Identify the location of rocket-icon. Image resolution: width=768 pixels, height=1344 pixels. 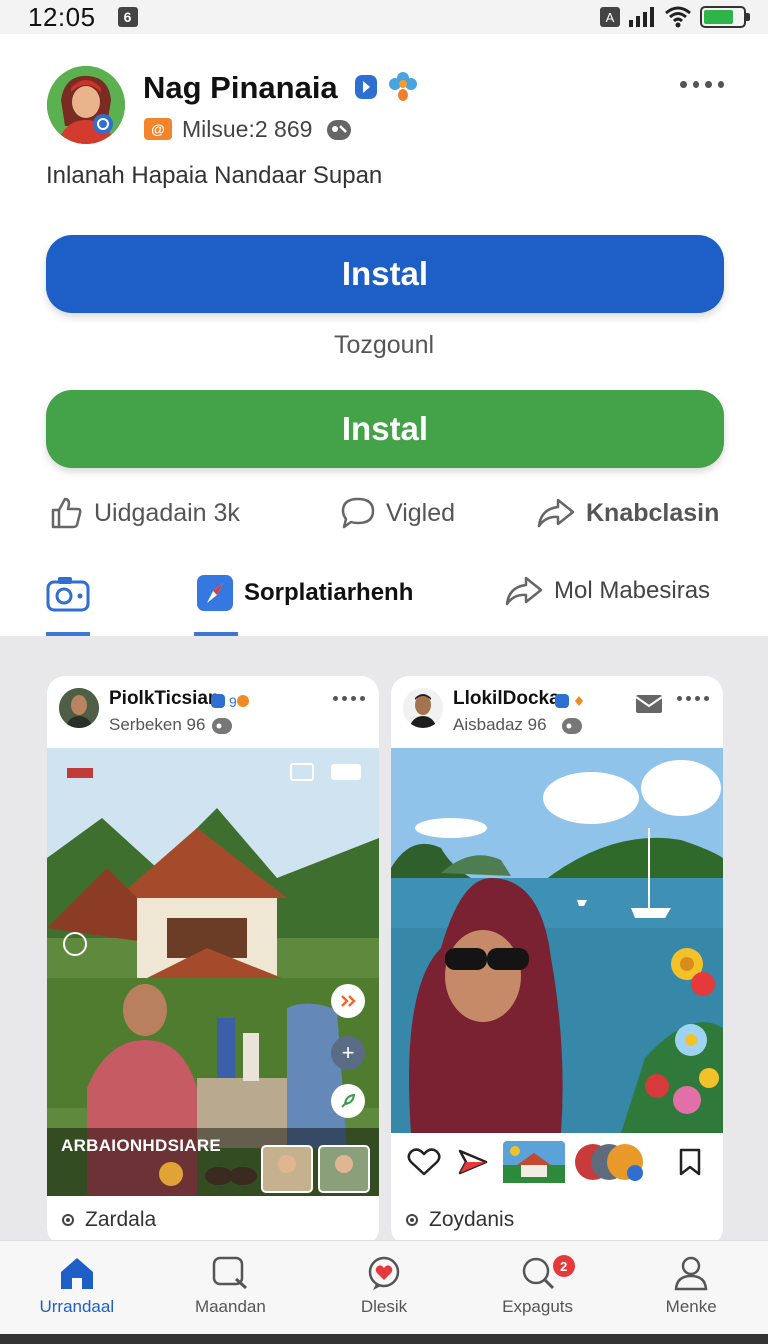
(348, 1101).